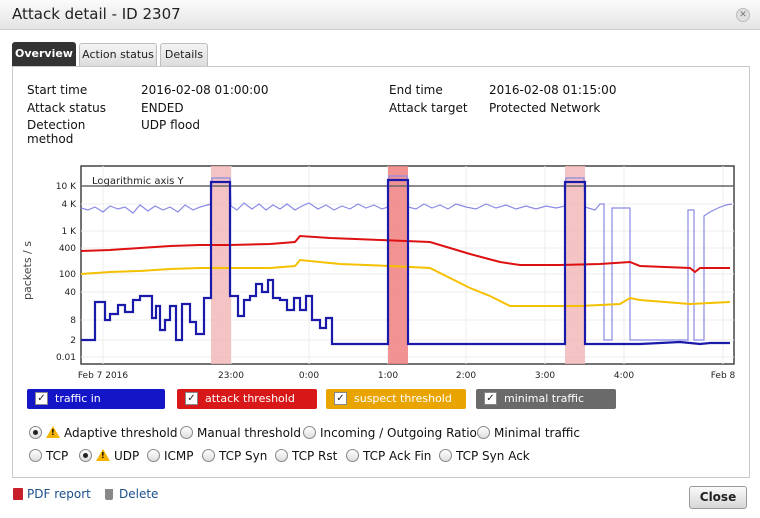 The image size is (760, 518). I want to click on legend-minimal-traffic: ✓ minimal traffic, so click(546, 399).